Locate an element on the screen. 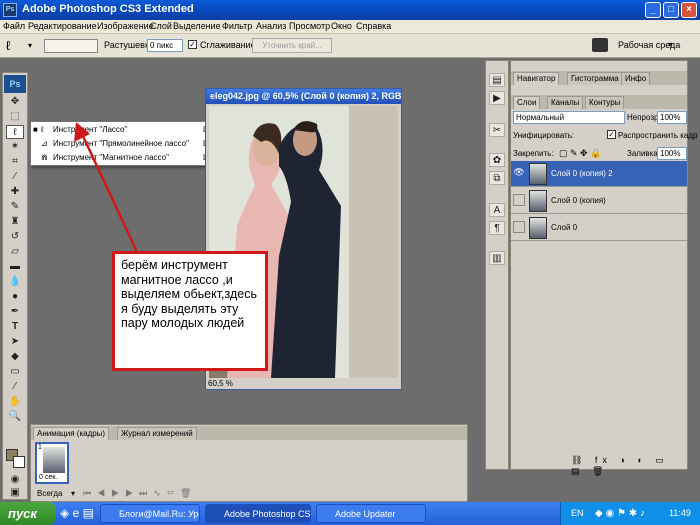 The width and height of the screenshot is (700, 525). healing-tool-icon: ✚ is located at coordinates (15, 192).